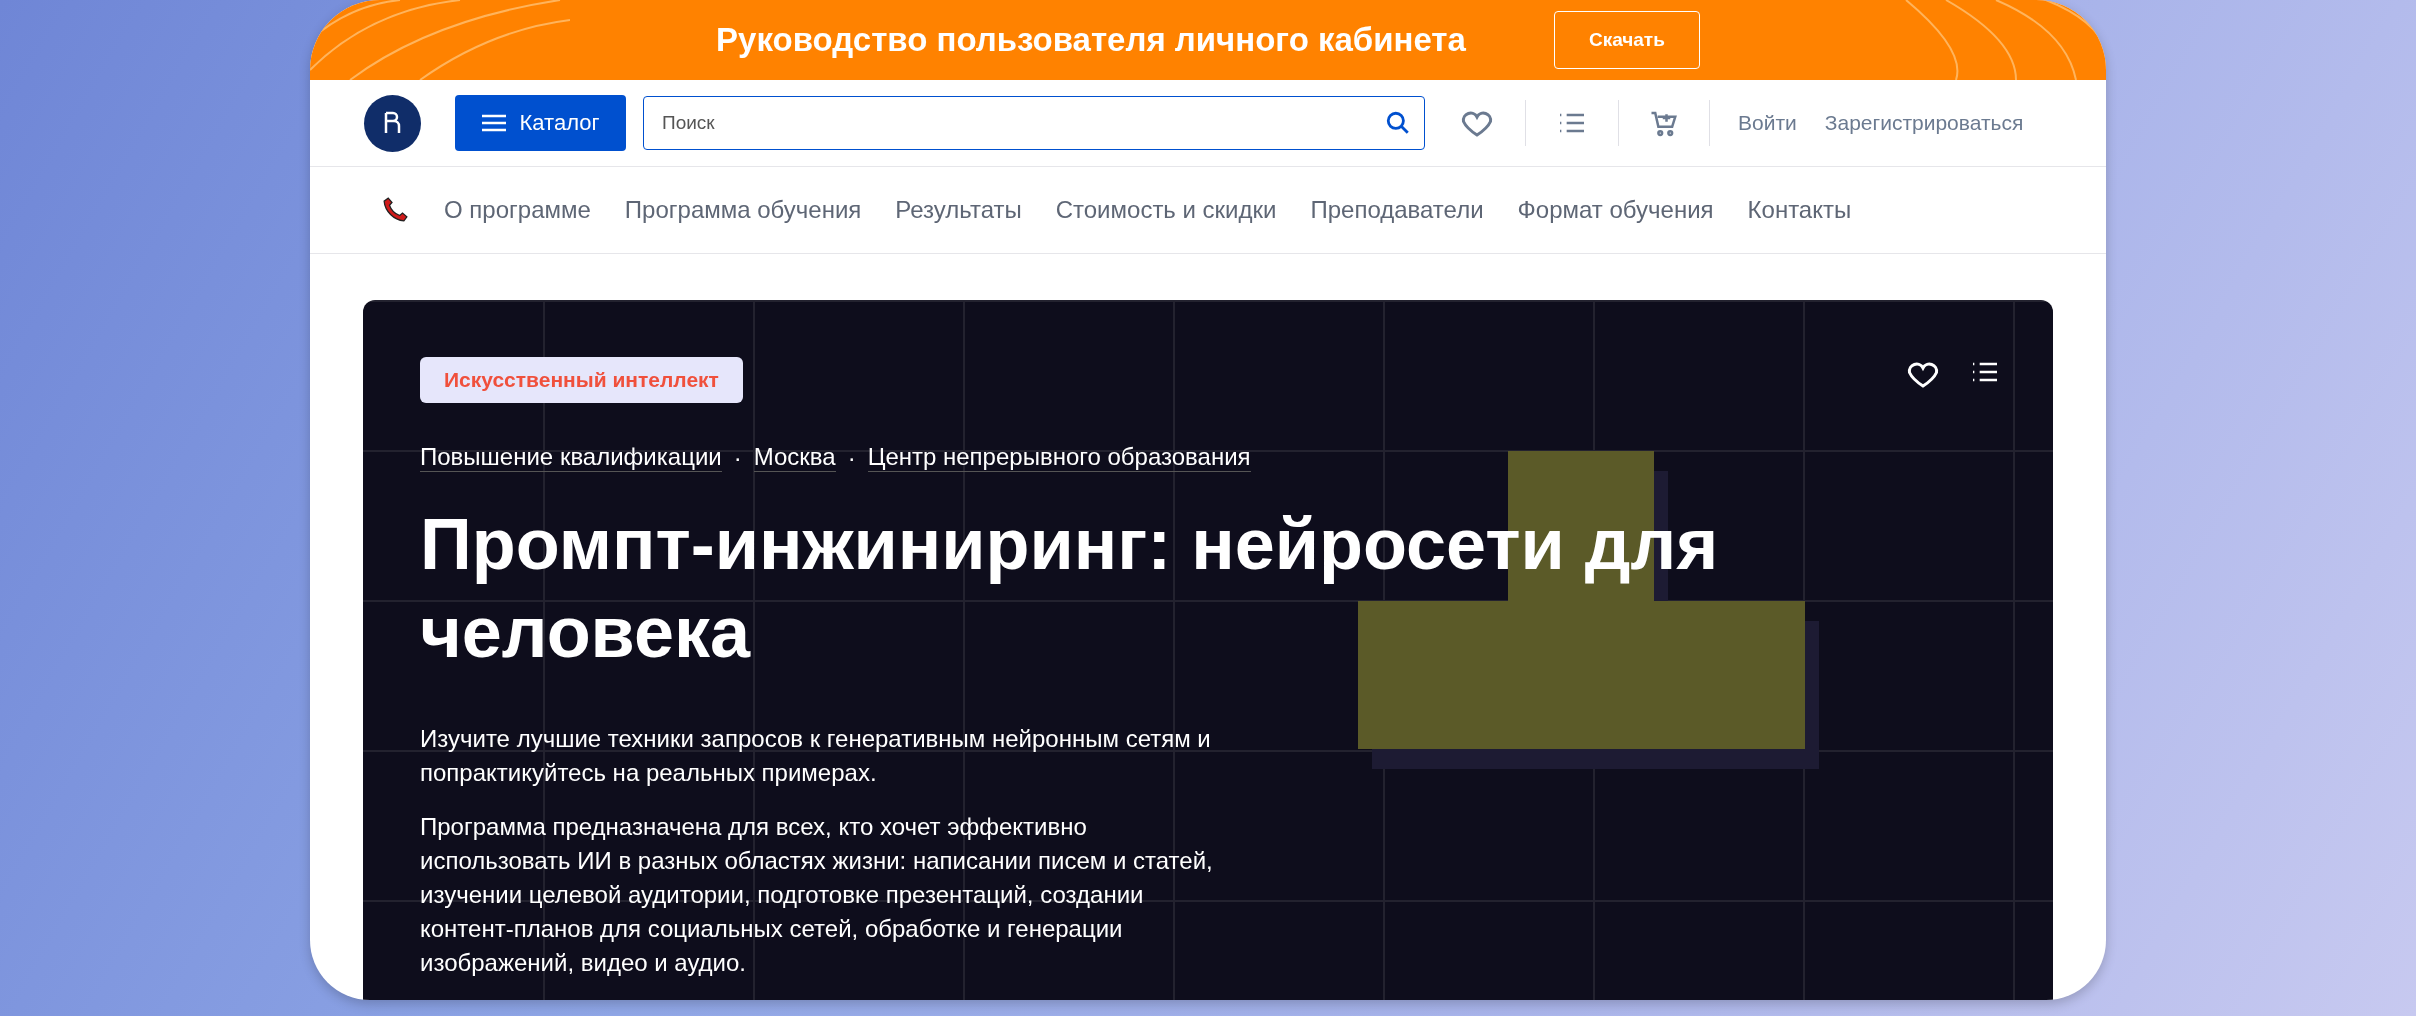 This screenshot has height=1016, width=2416. What do you see at coordinates (517, 210) in the screenshot?
I see `nav-link: О программе` at bounding box center [517, 210].